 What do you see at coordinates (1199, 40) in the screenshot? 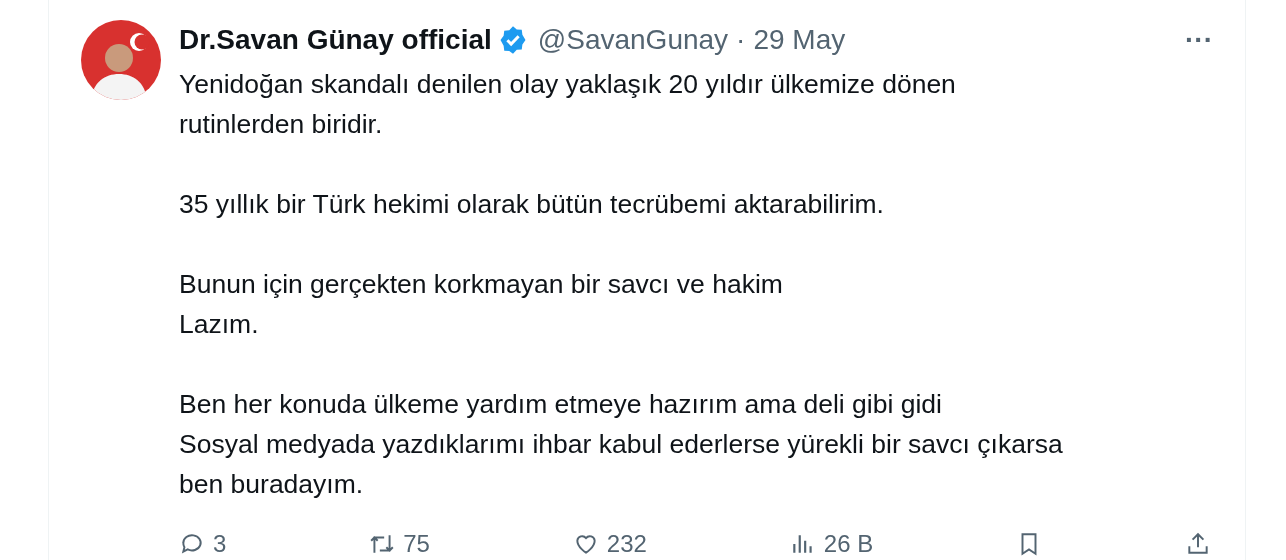
I see `more-button: ···` at bounding box center [1199, 40].